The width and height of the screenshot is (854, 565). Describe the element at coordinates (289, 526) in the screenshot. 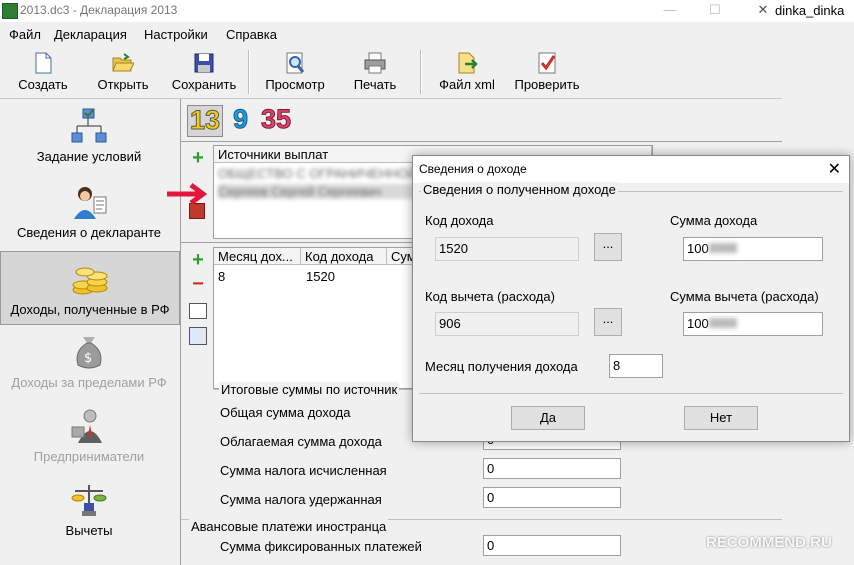

I see `advance-group-title: Авансовые платежи иностранца` at that location.